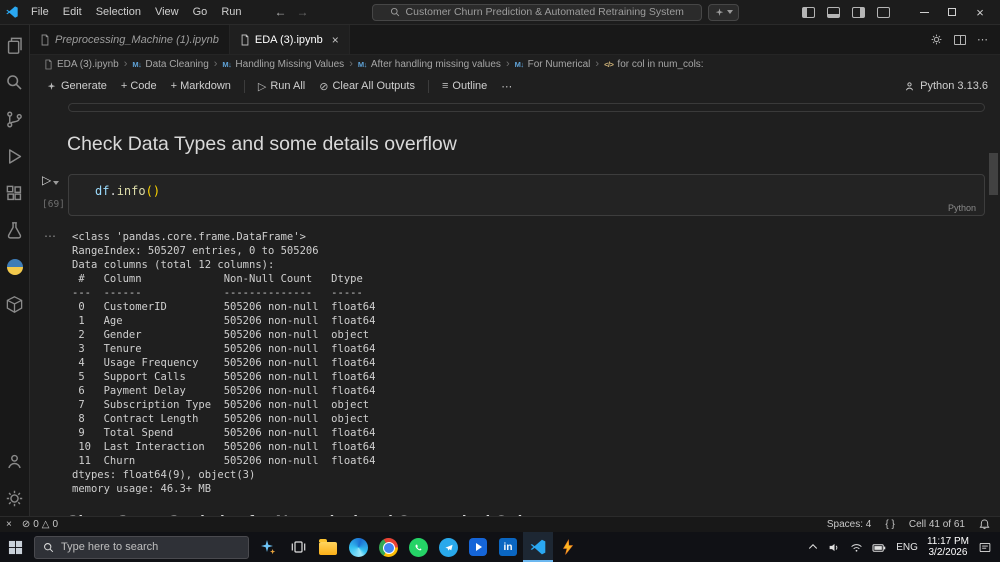 The height and width of the screenshot is (562, 1000). I want to click on clear-all-outputs-button: ⊘ Clear All Outputs, so click(367, 86).